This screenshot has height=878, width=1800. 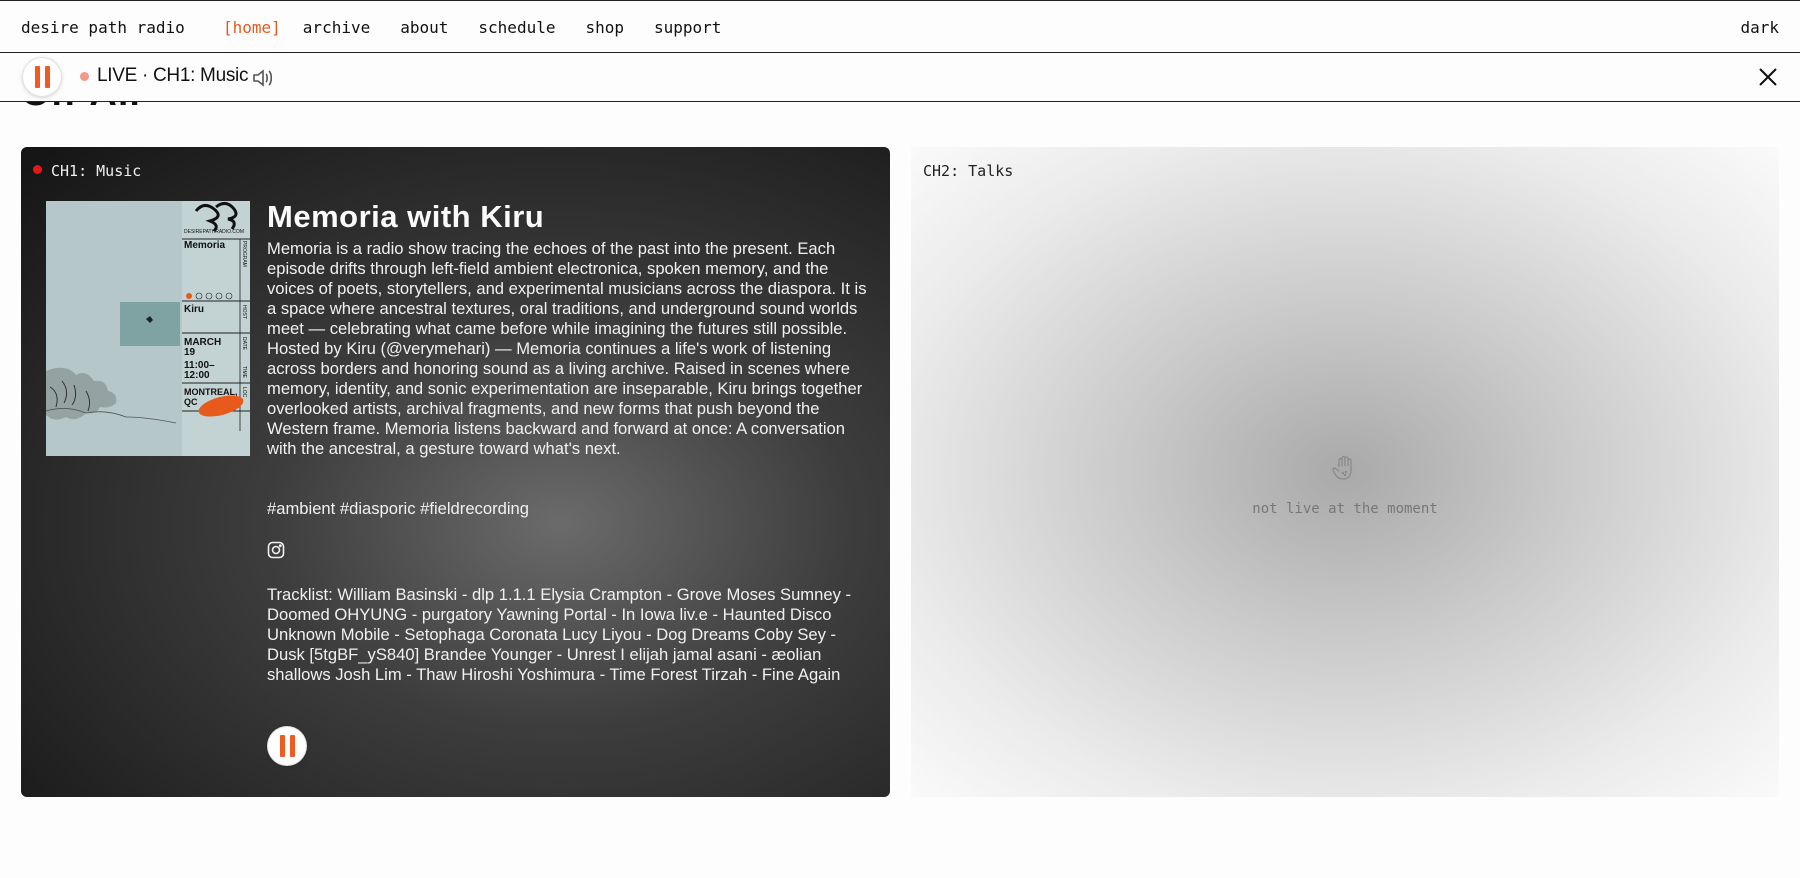 I want to click on svg-text: PROGRAM, so click(x=244, y=254).